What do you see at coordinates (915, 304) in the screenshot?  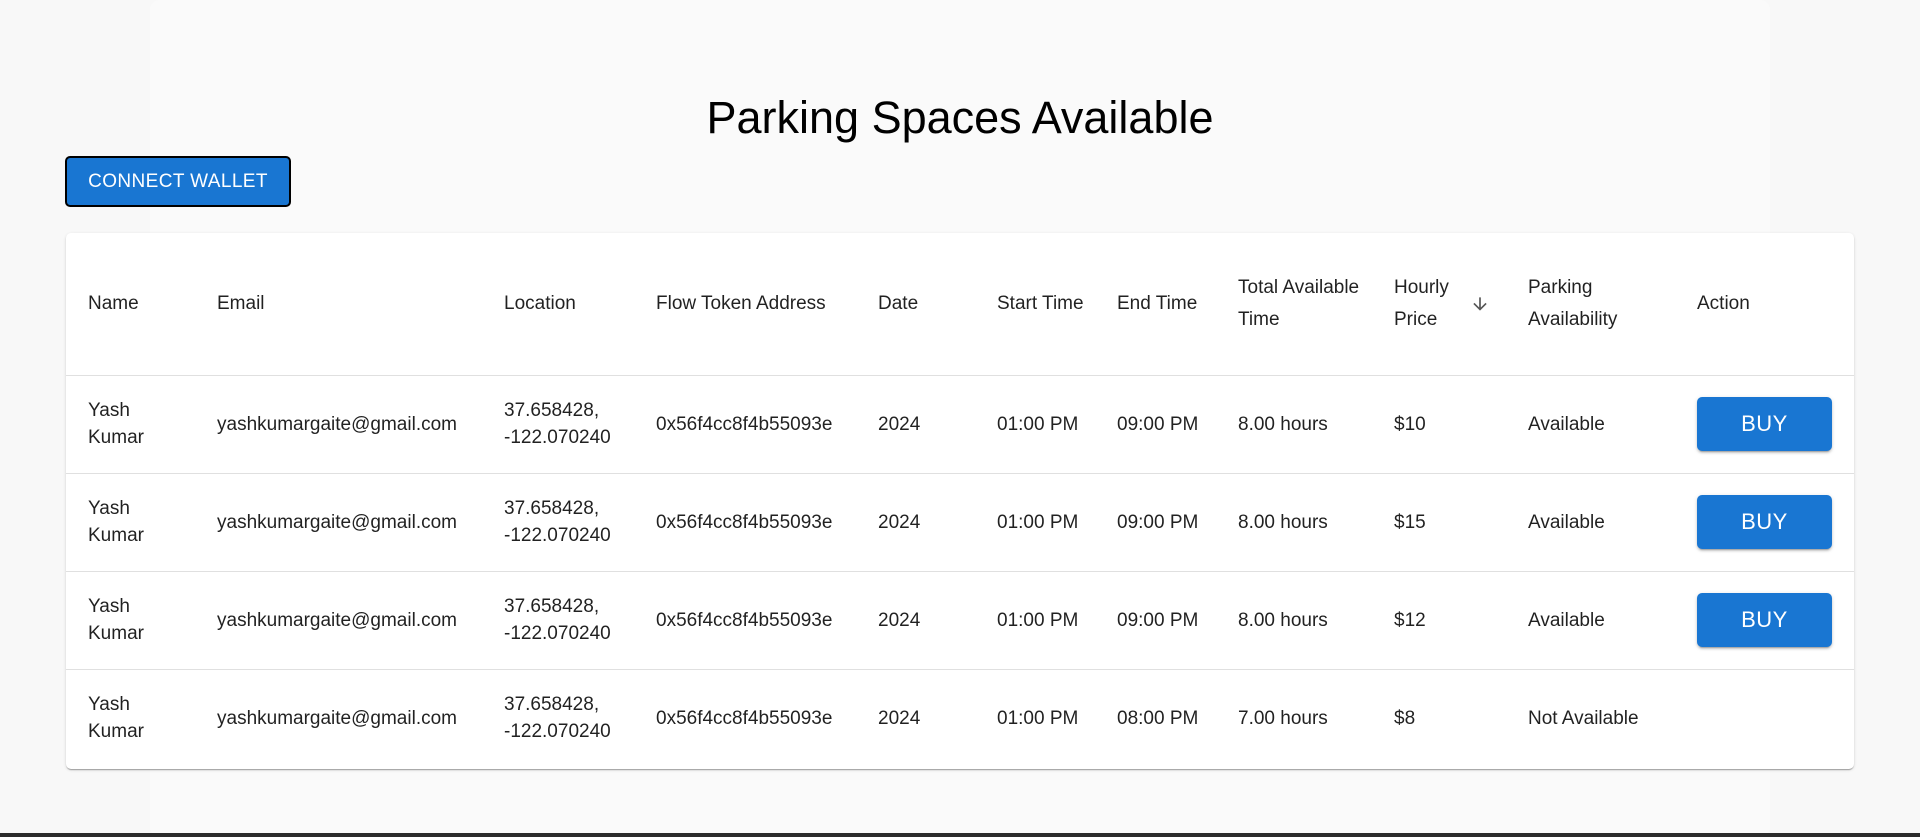 I see `header-date: Date` at bounding box center [915, 304].